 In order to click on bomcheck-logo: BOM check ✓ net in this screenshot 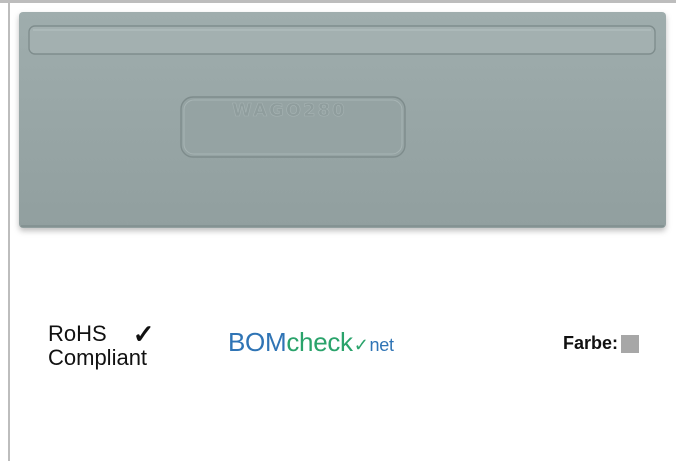, I will do `click(311, 343)`.